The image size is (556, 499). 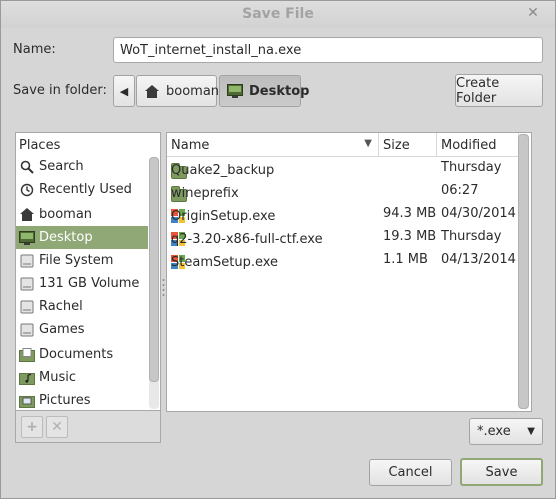 What do you see at coordinates (61, 166) in the screenshot?
I see `place-label: Search` at bounding box center [61, 166].